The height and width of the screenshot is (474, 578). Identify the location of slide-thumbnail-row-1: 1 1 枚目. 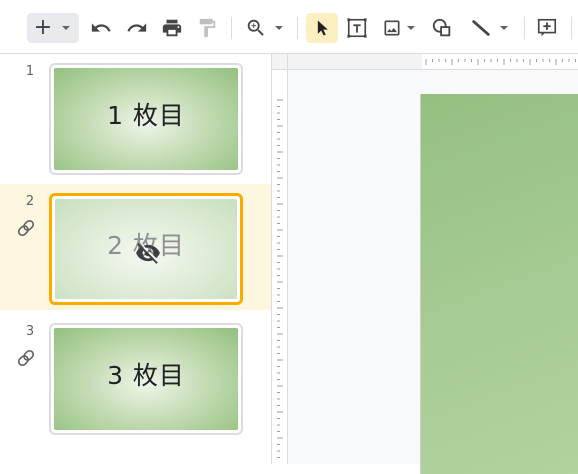
(135, 117).